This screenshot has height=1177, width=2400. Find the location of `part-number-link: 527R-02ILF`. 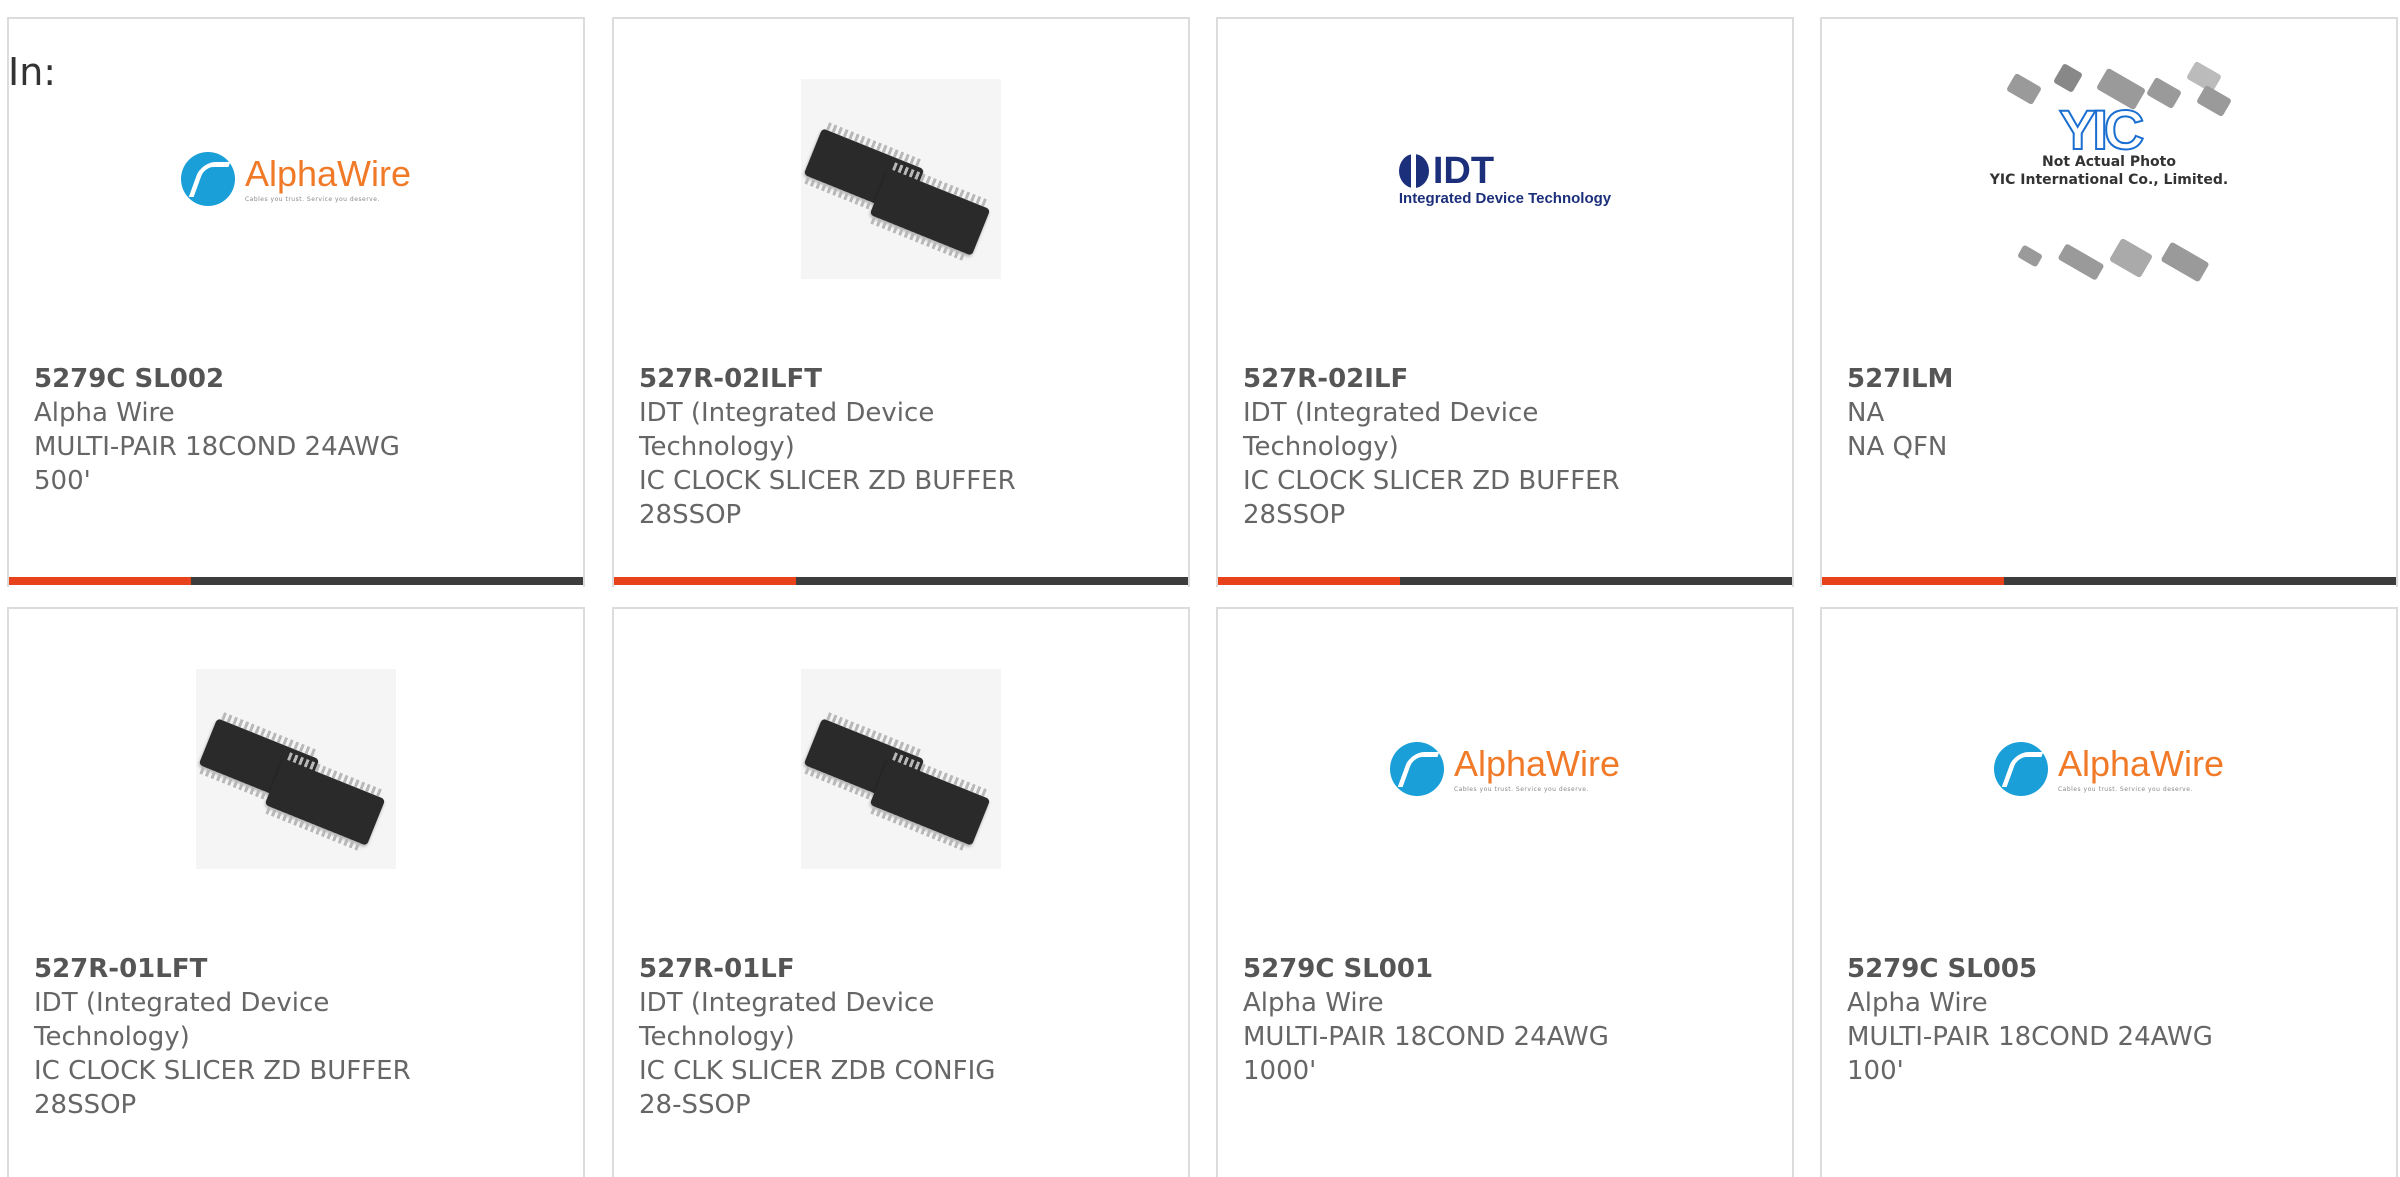

part-number-link: 527R-02ILF is located at coordinates (1433, 379).